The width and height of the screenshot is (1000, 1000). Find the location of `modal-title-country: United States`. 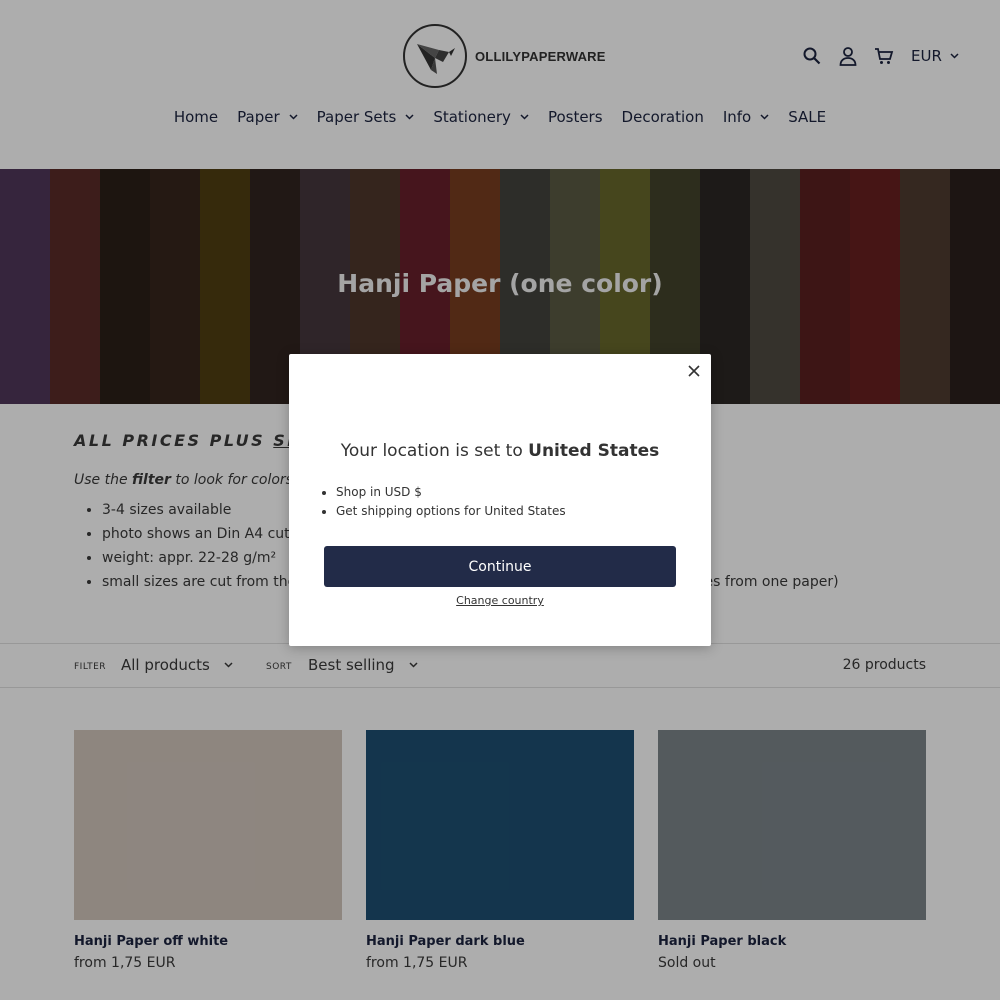

modal-title-country: United States is located at coordinates (594, 451).